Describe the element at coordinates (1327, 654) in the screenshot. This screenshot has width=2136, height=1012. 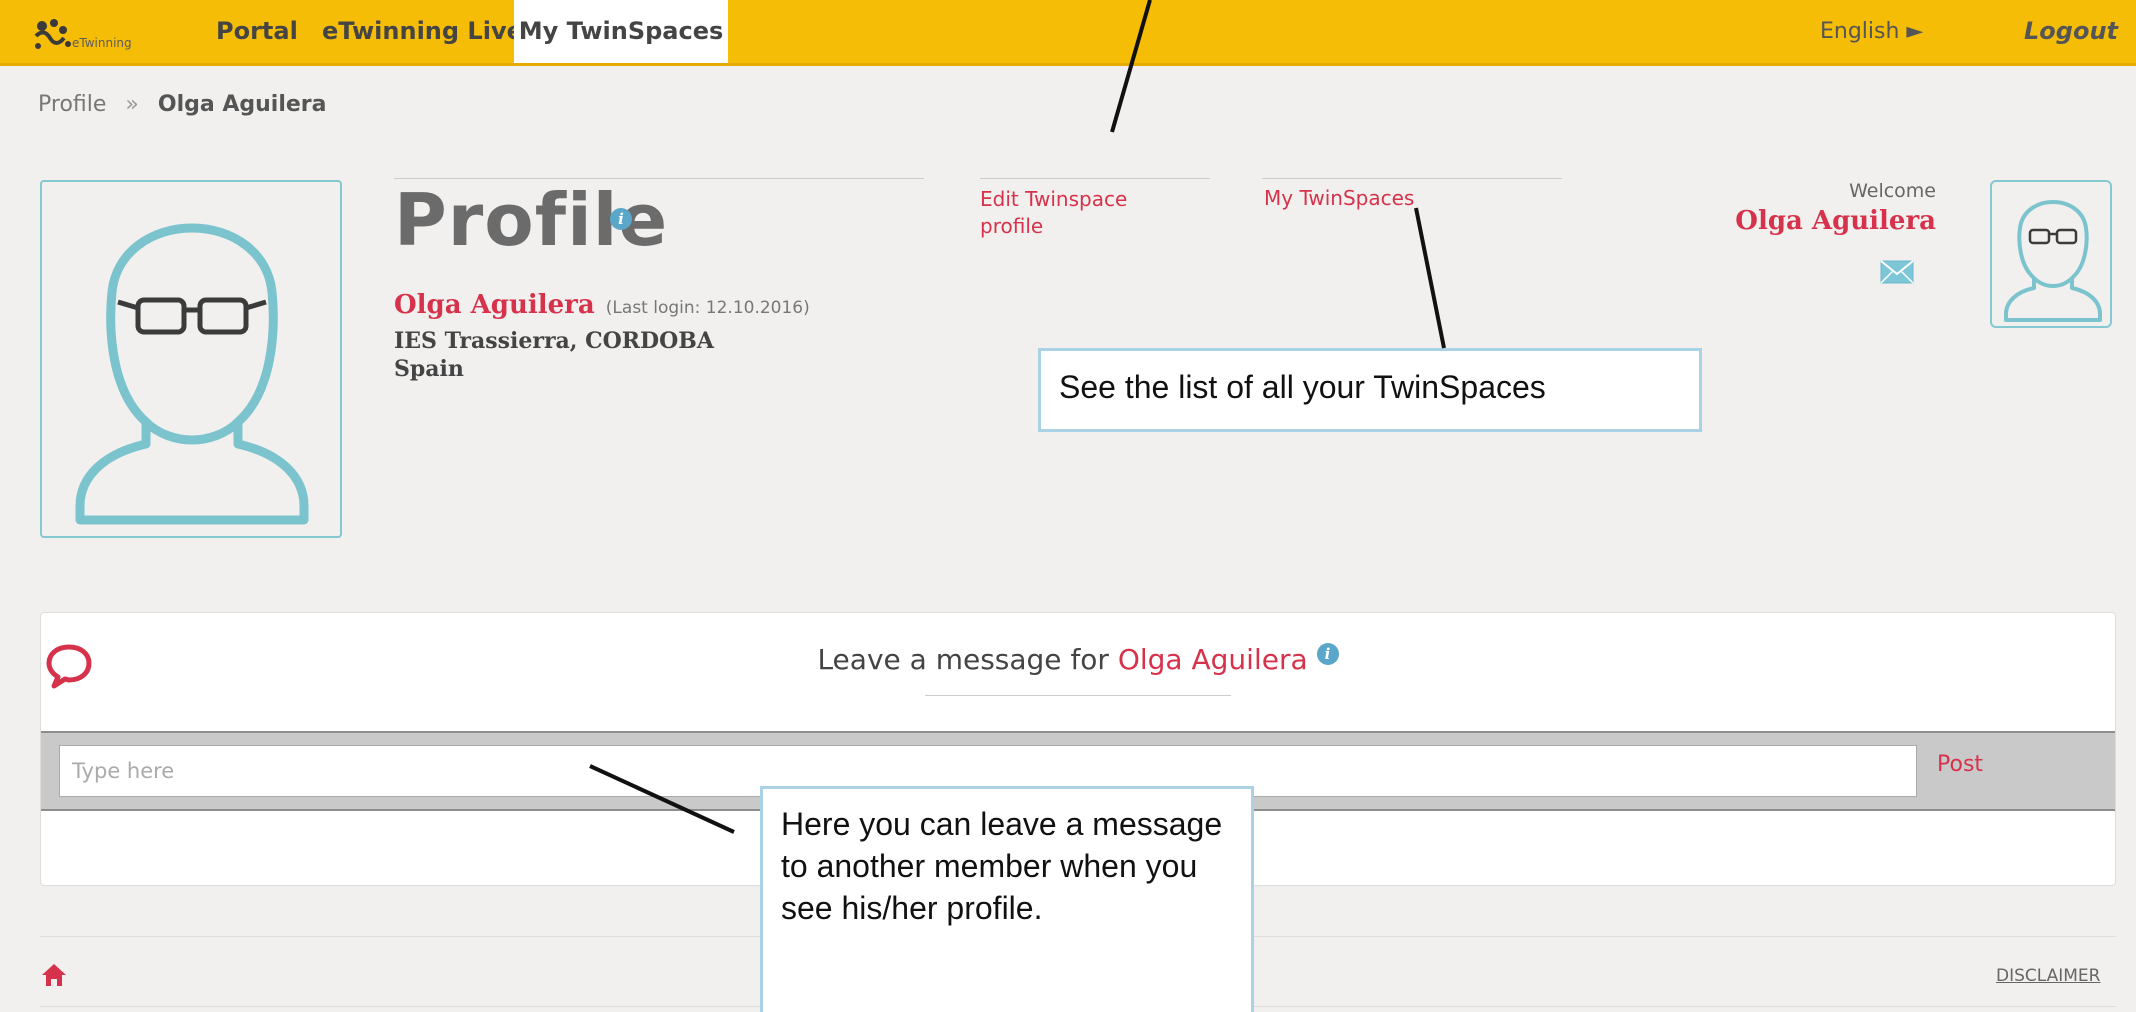
I see `message-info-icon: i` at that location.